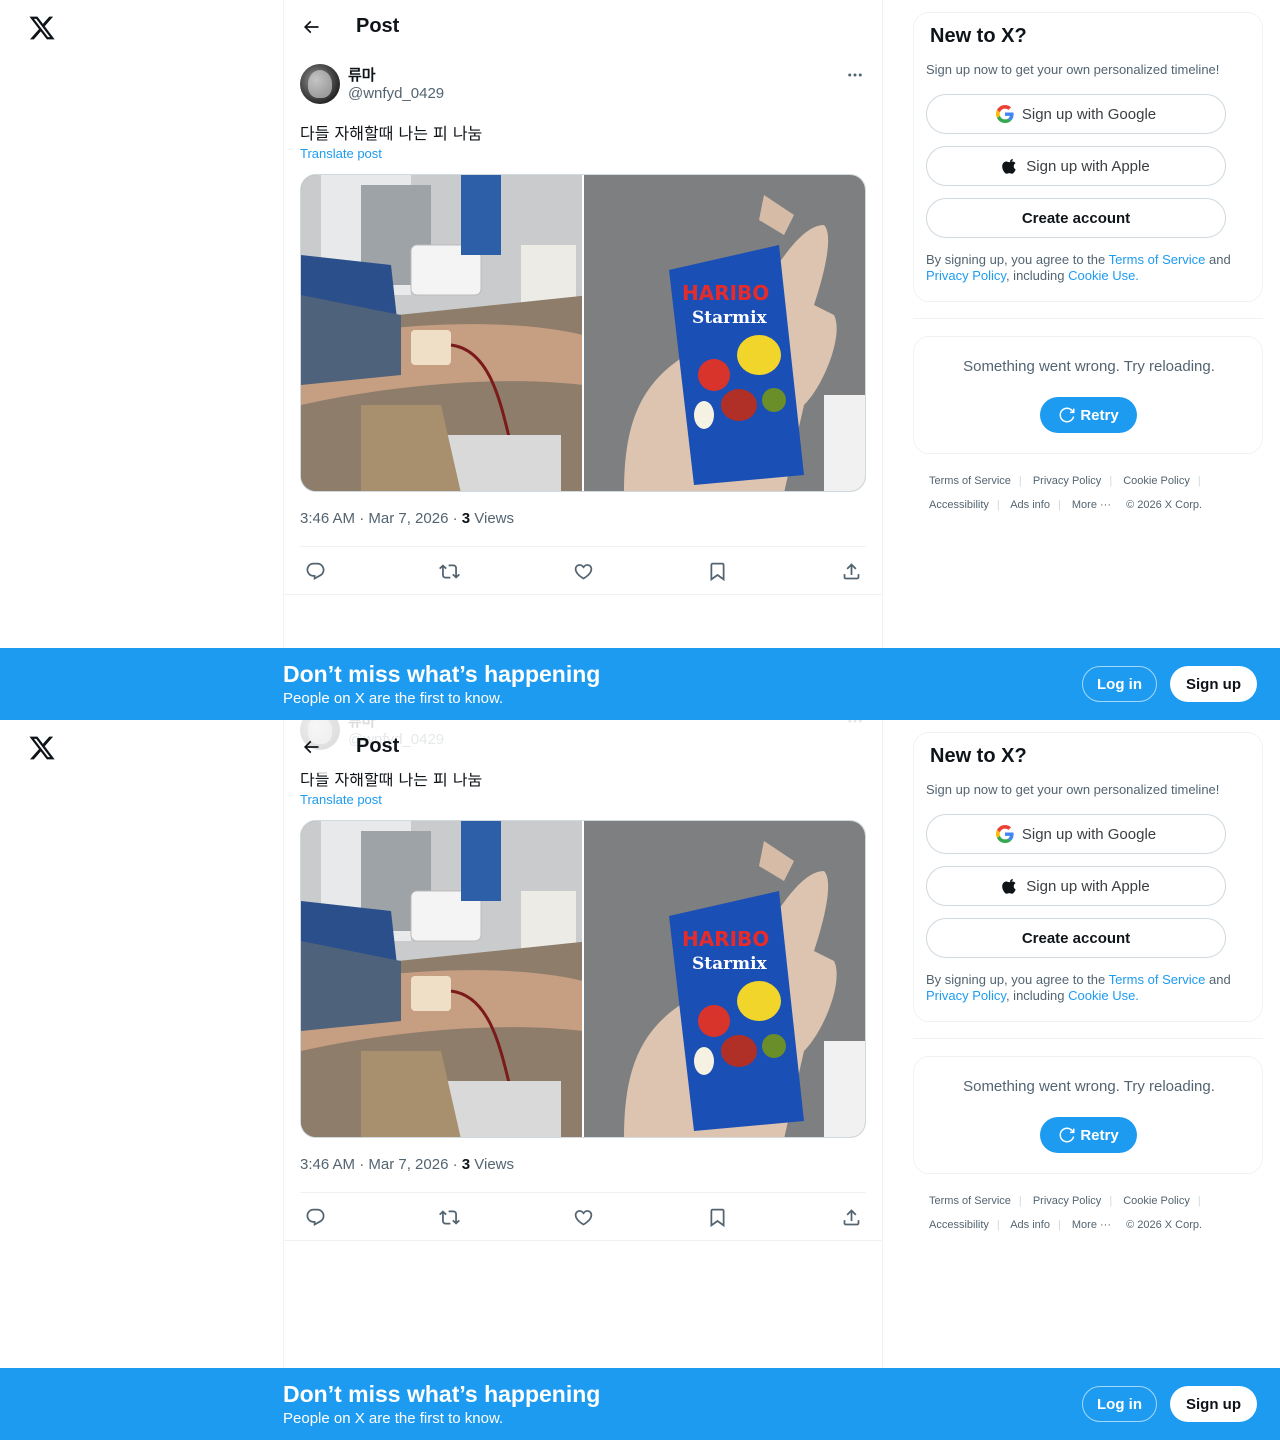 This screenshot has width=1280, height=1440. I want to click on avatar, so click(320, 84).